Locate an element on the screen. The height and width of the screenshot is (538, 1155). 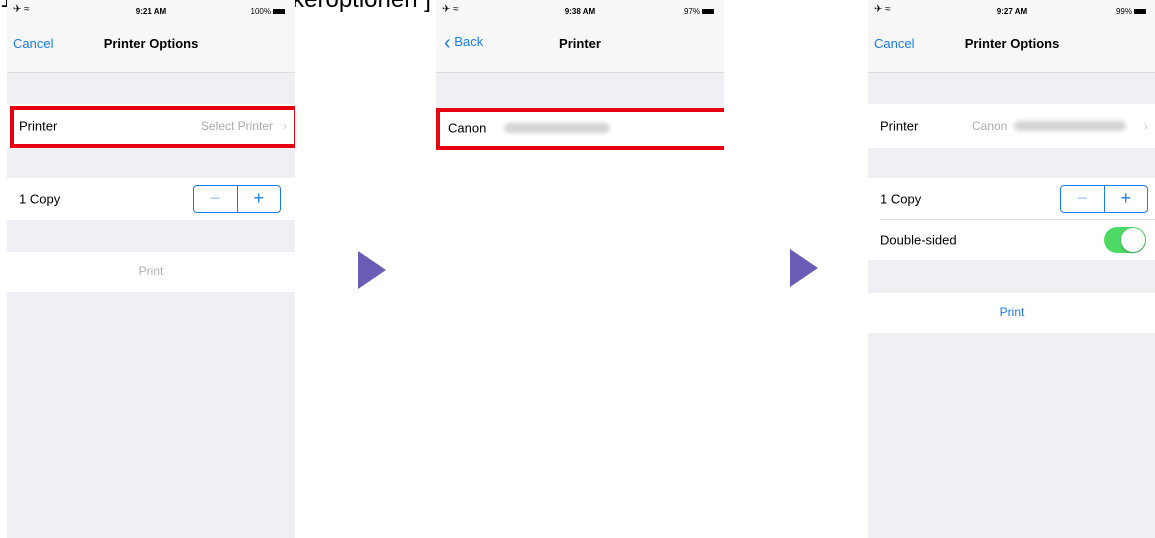
battery-indicator: 99% is located at coordinates (1131, 11).